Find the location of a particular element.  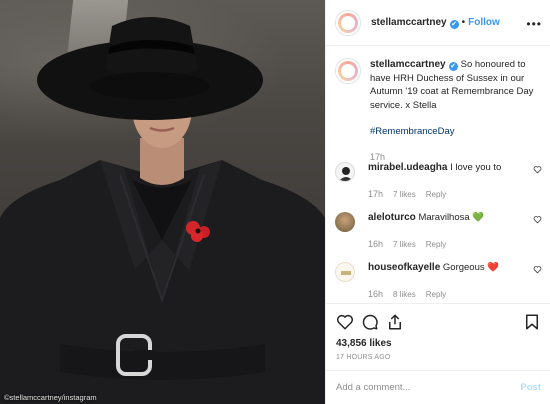

comment-bubble-icon is located at coordinates (370, 322).